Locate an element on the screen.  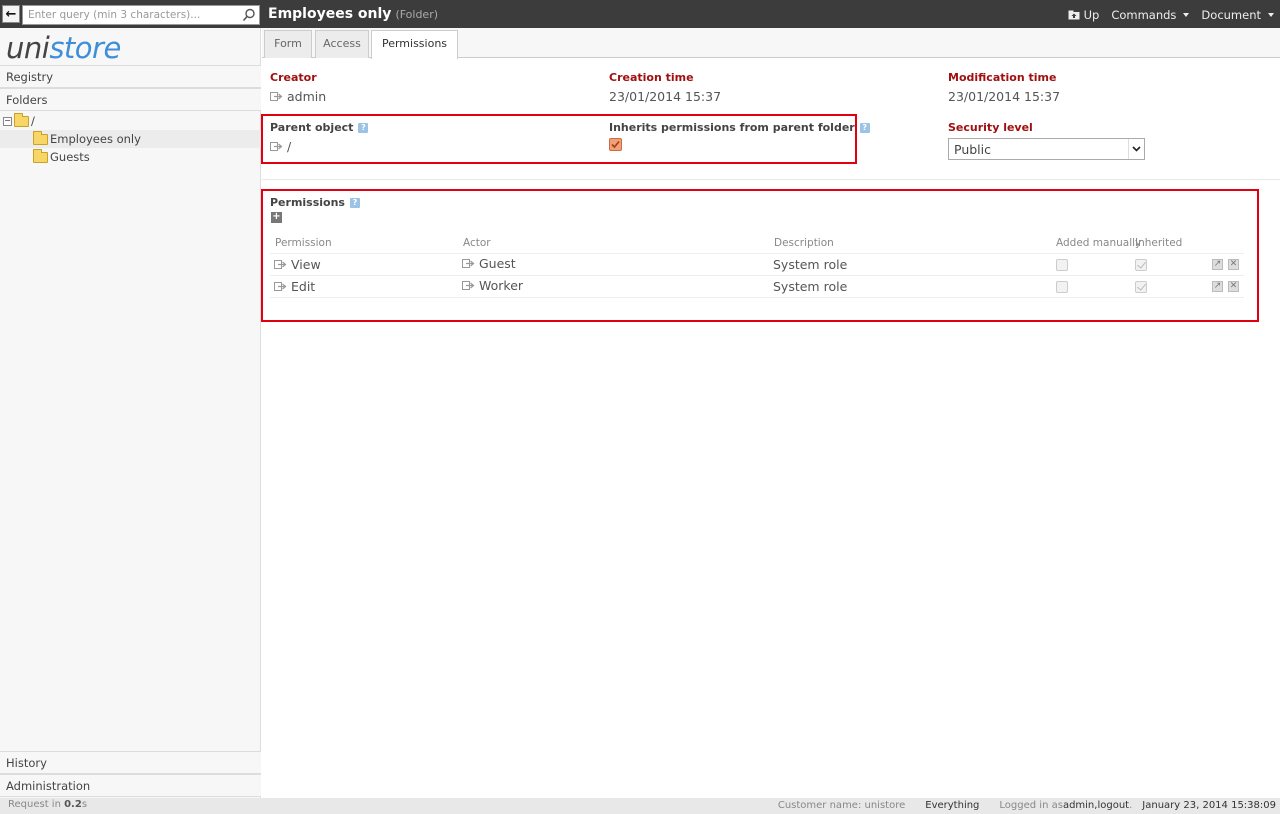
link-arrow-icon is located at coordinates (276, 96).